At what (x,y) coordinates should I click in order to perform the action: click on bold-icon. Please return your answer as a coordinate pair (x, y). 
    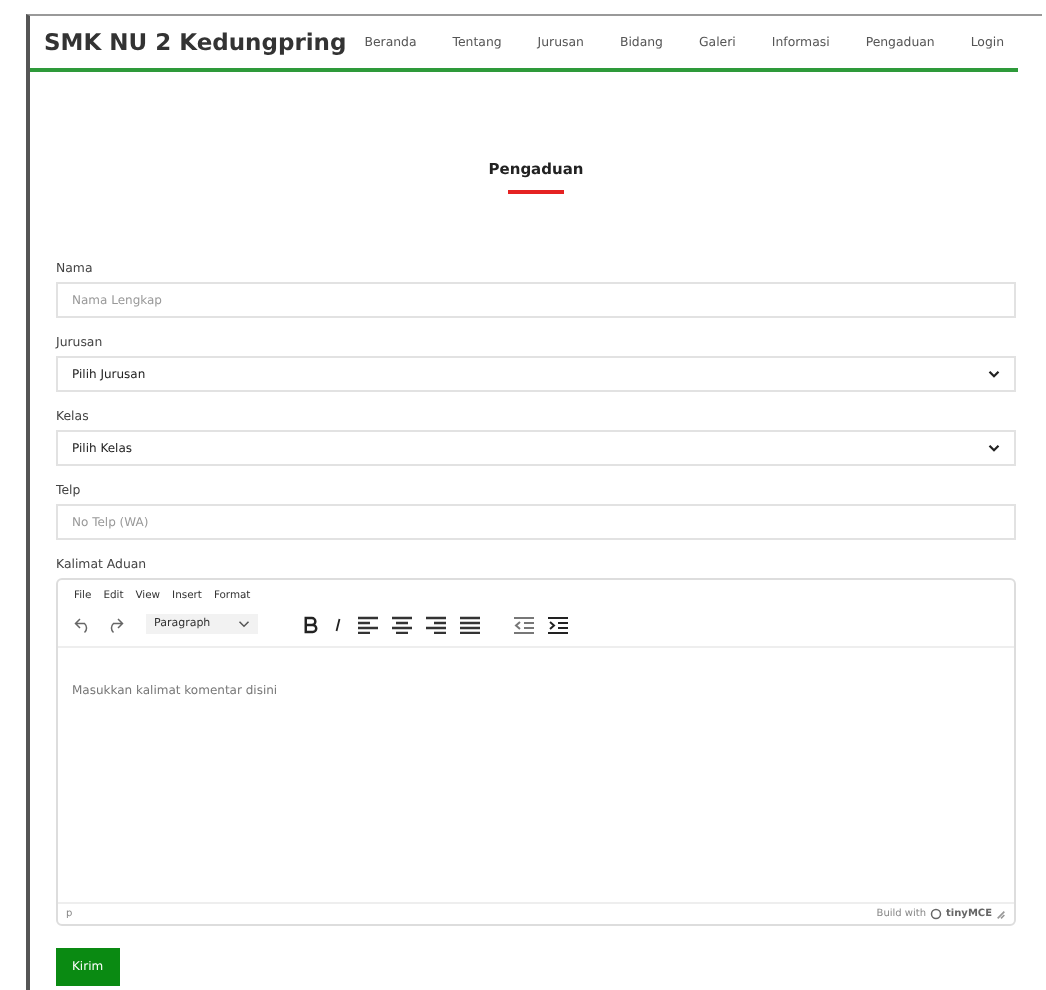
    Looking at the image, I should click on (311, 624).